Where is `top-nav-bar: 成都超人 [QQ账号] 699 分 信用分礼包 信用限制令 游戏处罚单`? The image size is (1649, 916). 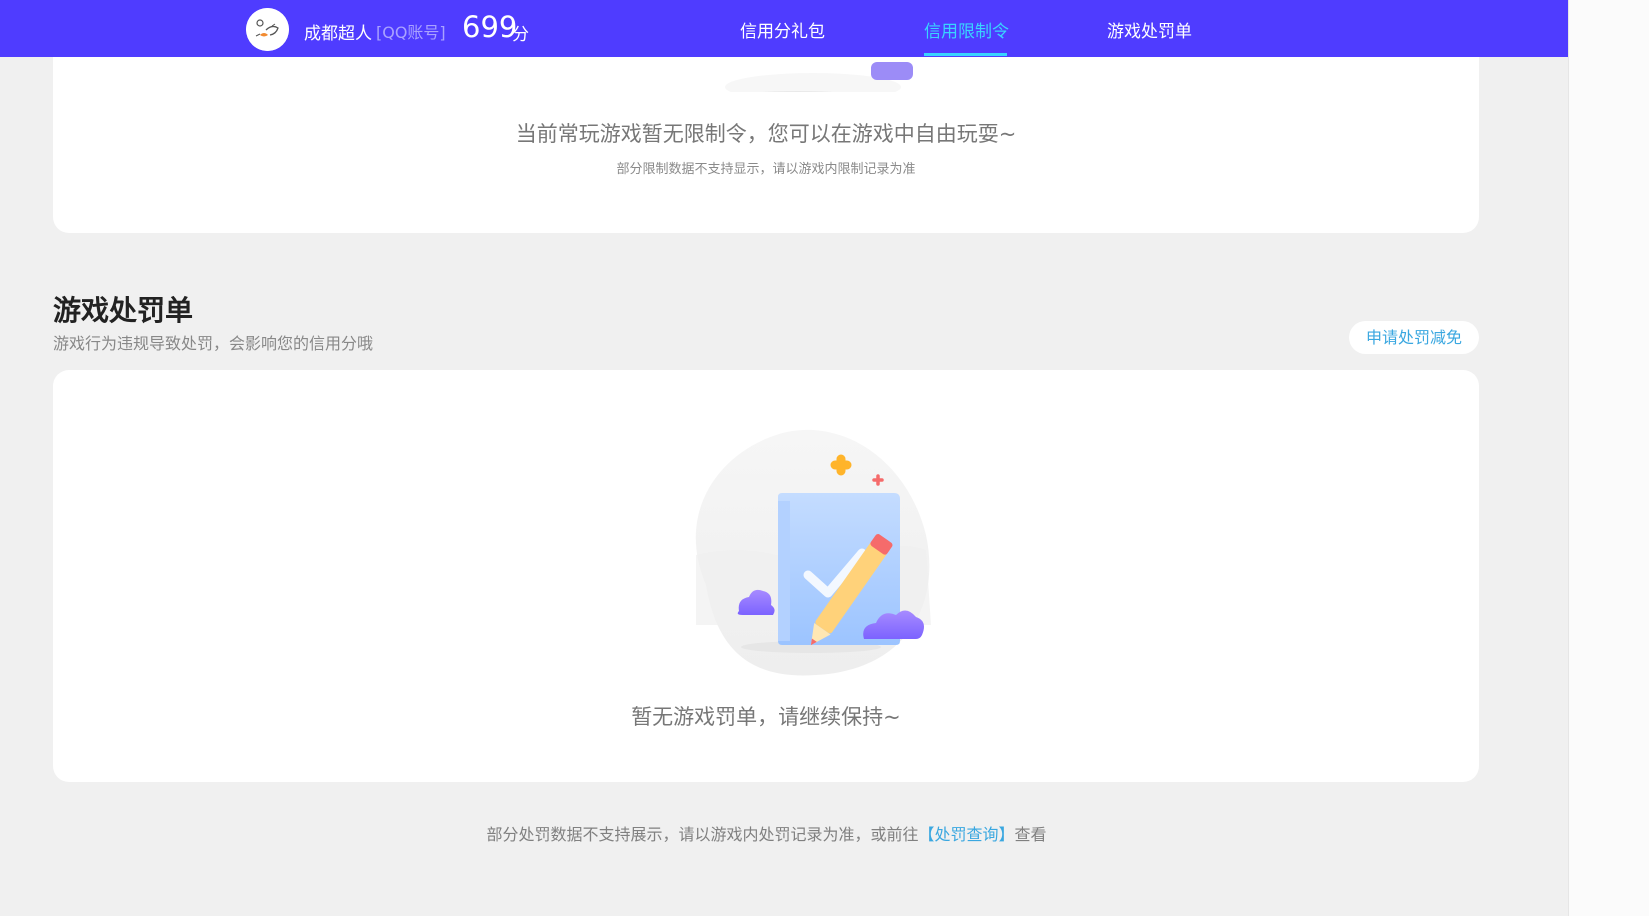 top-nav-bar: 成都超人 [QQ账号] 699 分 信用分礼包 信用限制令 游戏处罚单 is located at coordinates (784, 28).